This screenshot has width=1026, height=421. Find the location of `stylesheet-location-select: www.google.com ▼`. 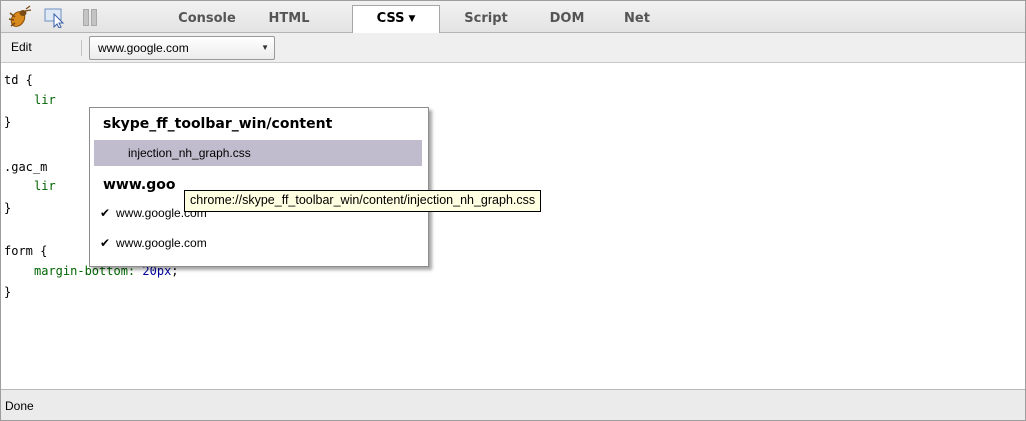

stylesheet-location-select: www.google.com ▼ is located at coordinates (182, 48).